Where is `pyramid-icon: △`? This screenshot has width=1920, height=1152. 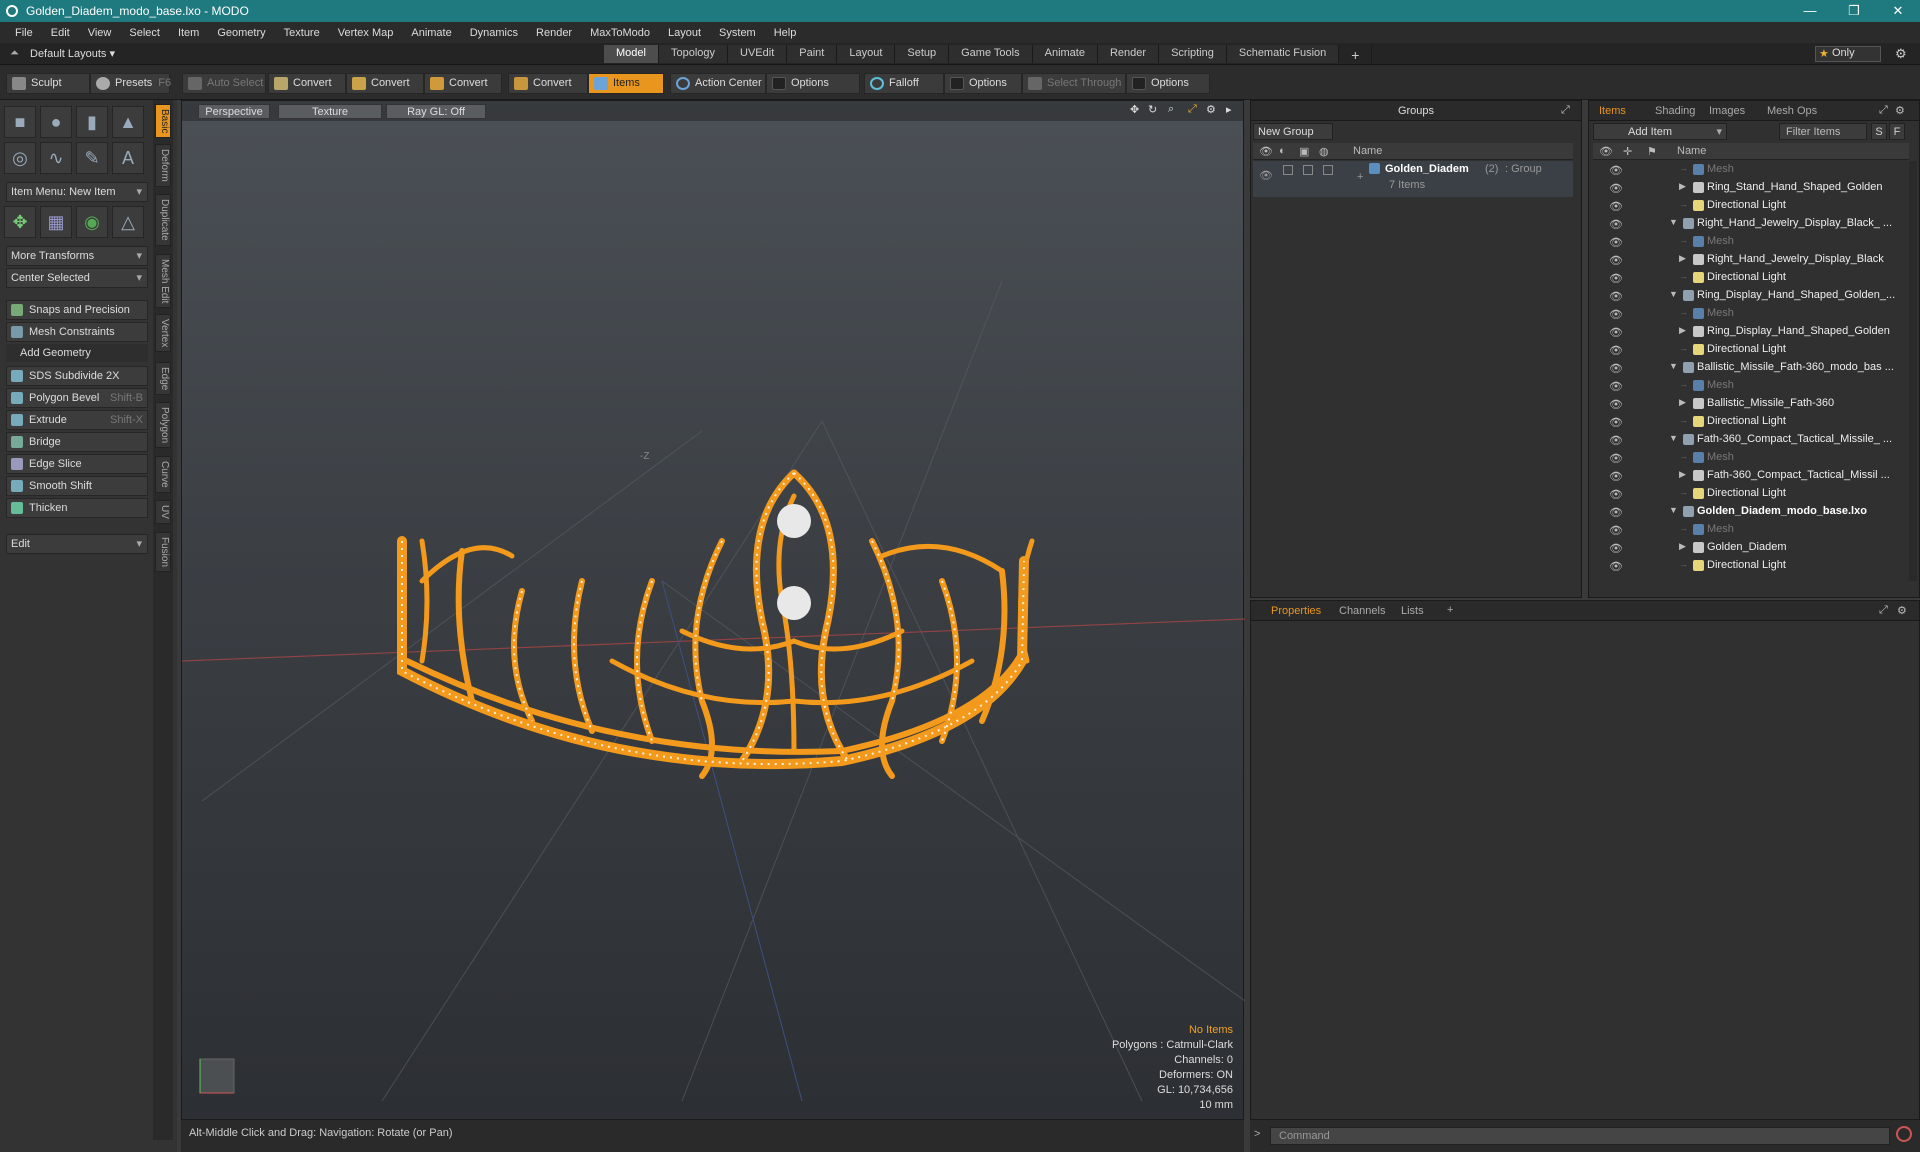 pyramid-icon: △ is located at coordinates (128, 222).